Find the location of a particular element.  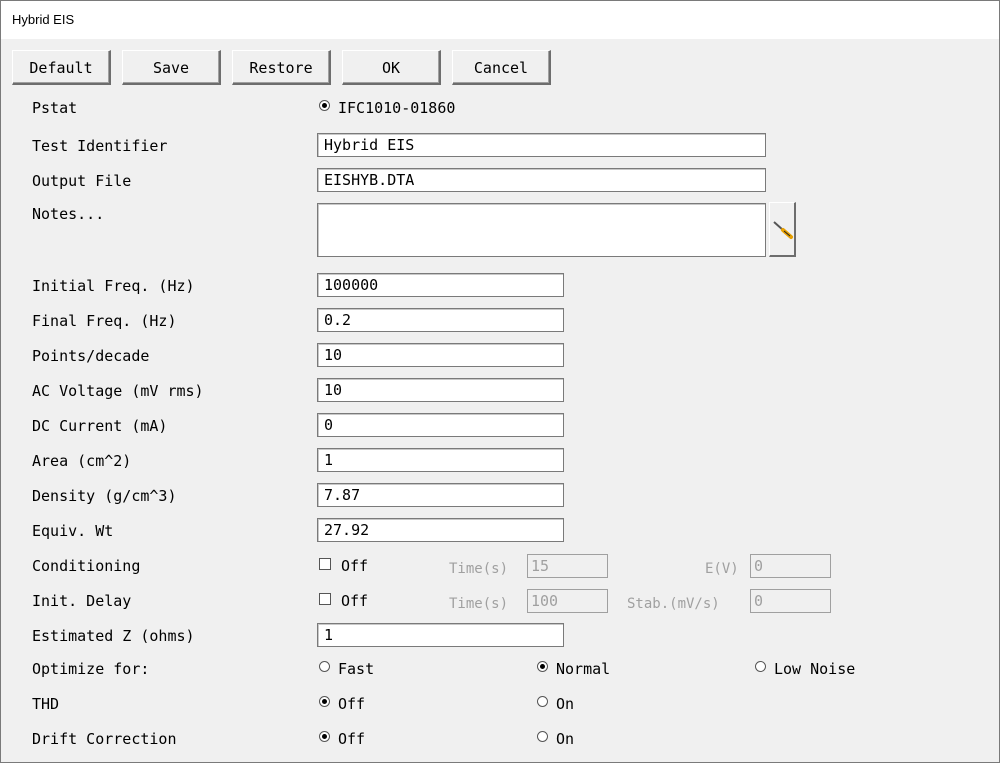

optimize-normal-label: Normal is located at coordinates (583, 669).